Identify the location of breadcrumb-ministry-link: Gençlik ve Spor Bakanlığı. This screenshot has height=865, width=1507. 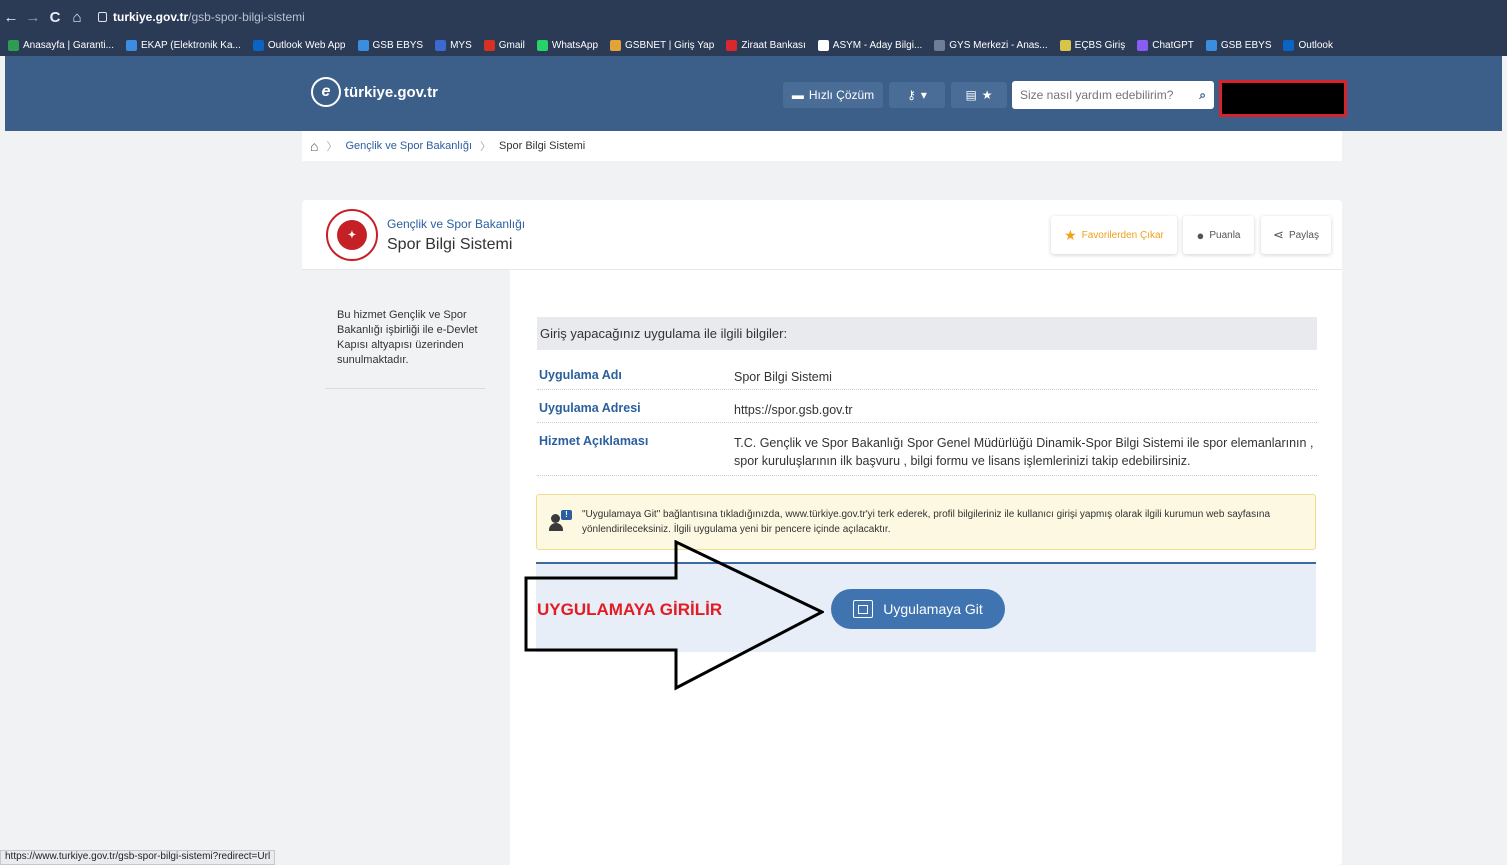
(408, 146).